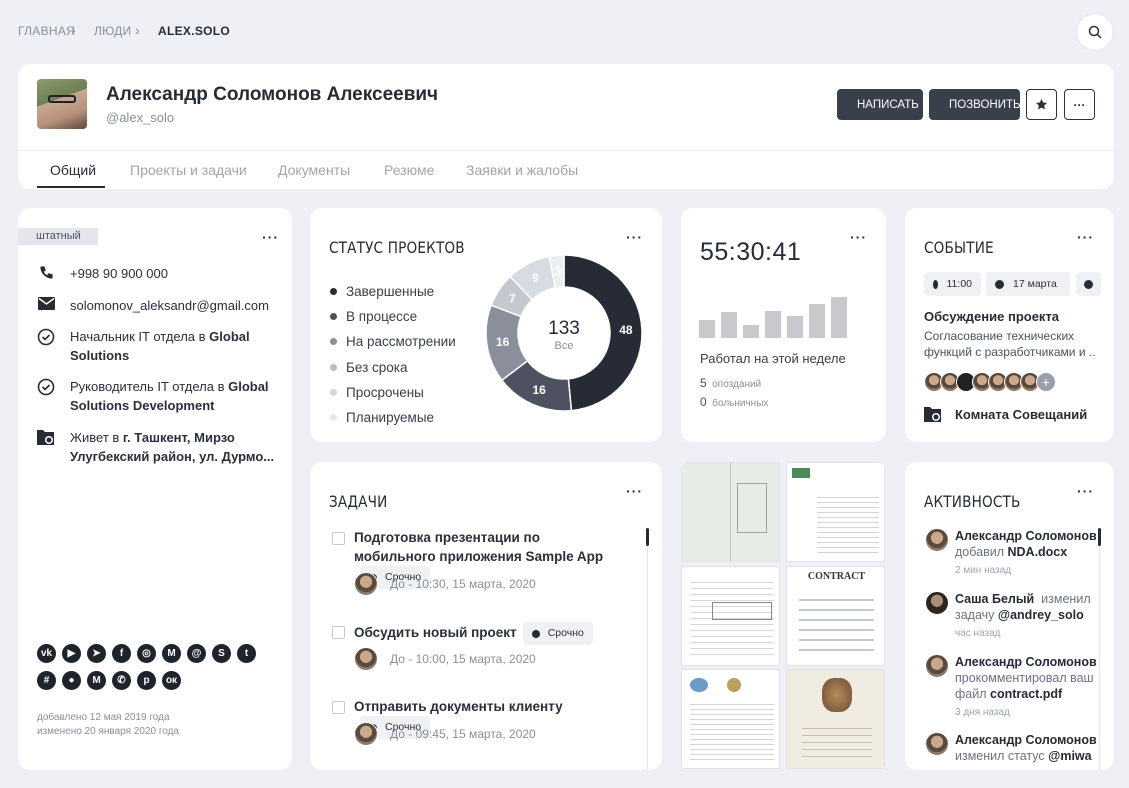  What do you see at coordinates (58, 236) in the screenshot?
I see `employment-badge: штатный` at bounding box center [58, 236].